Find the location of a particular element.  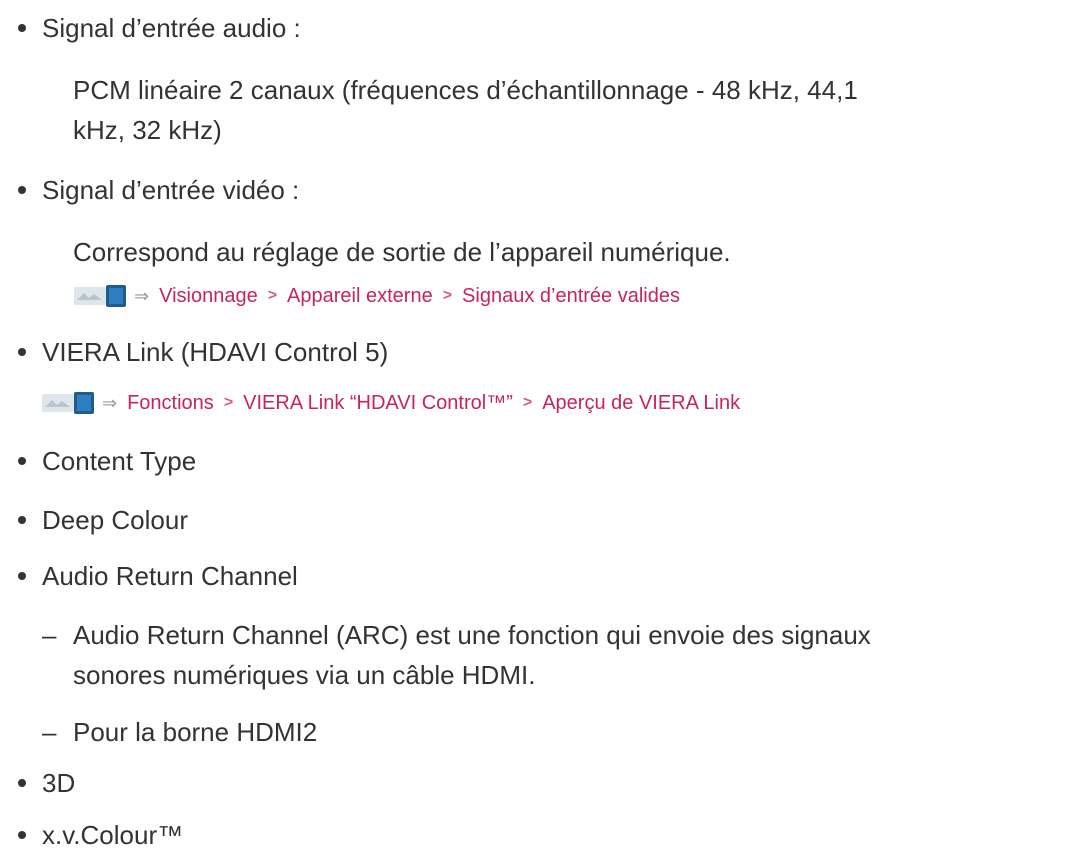

list-item-label: Deep Colour is located at coordinates (115, 519).